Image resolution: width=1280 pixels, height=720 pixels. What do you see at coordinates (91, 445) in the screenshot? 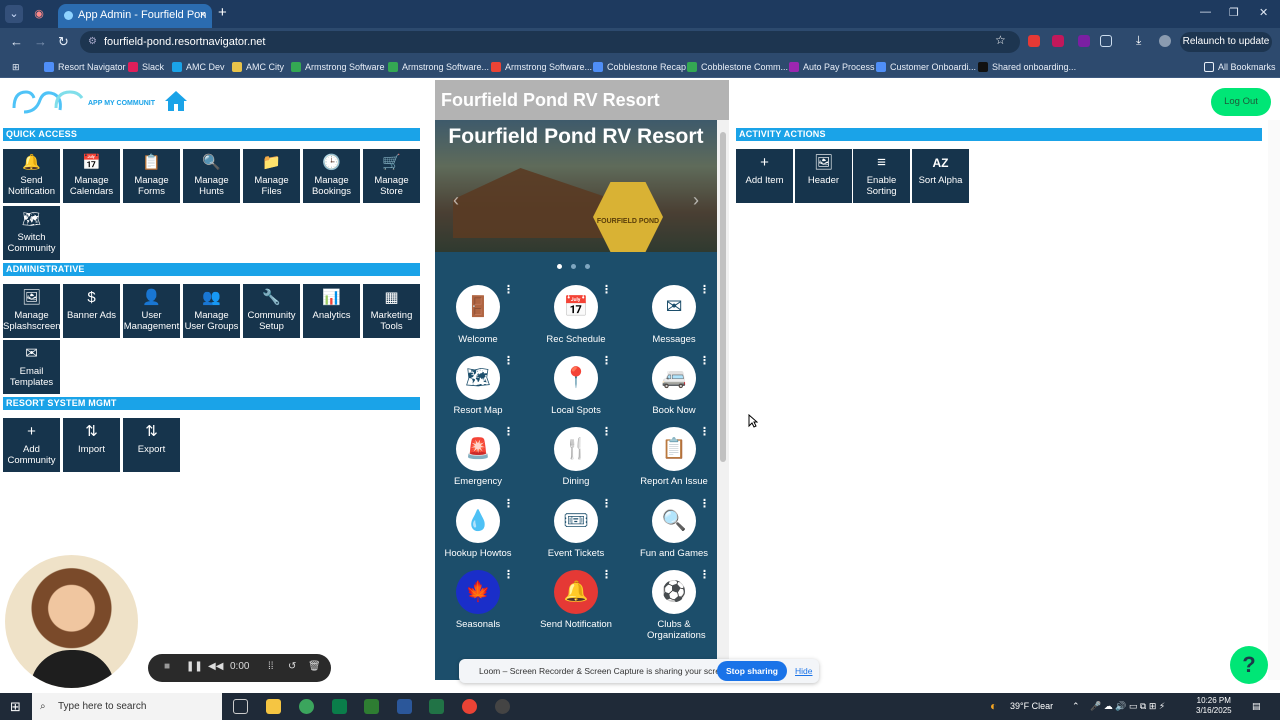
I see `import-button: ⇅ Import` at bounding box center [91, 445].